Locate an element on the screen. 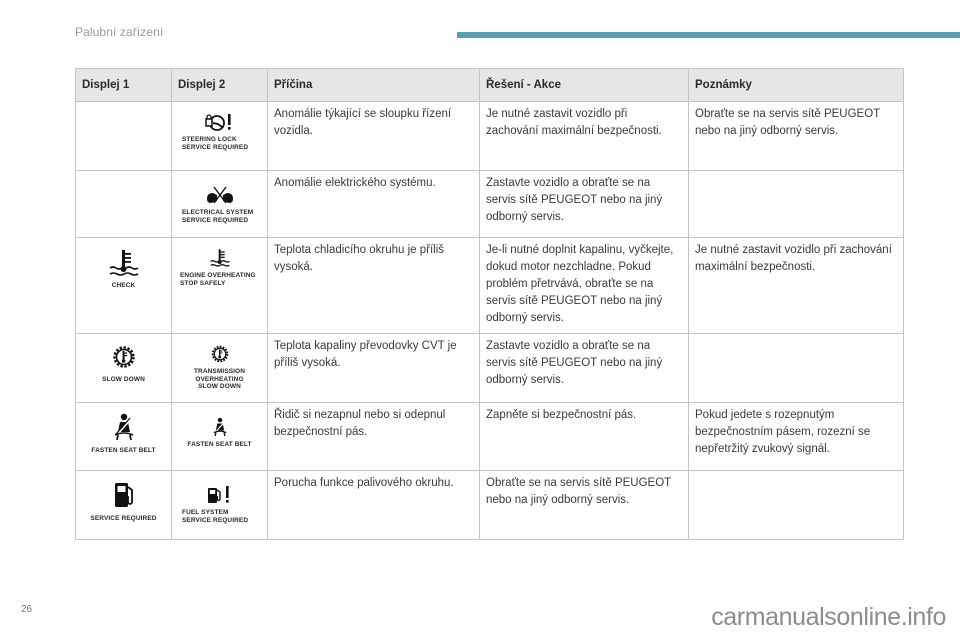 Image resolution: width=960 pixels, height=640 pixels. display1-cell: FASTEN SEAT BELT is located at coordinates (123, 436).